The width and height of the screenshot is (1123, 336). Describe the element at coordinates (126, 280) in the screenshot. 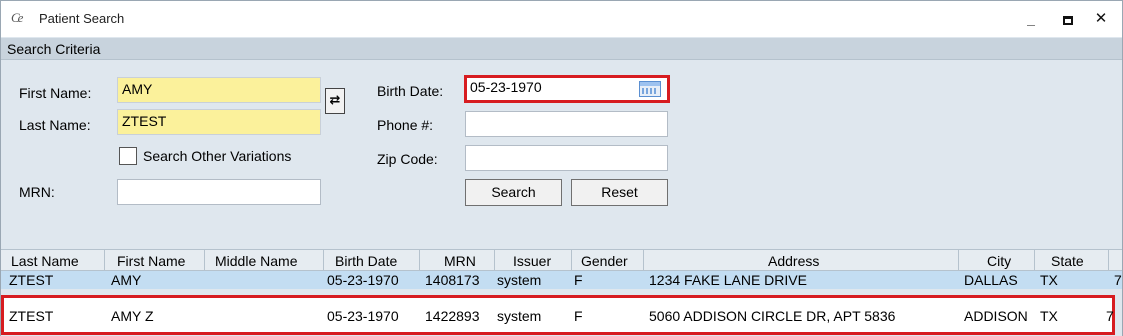

I see `cell-first-name: AMY` at that location.